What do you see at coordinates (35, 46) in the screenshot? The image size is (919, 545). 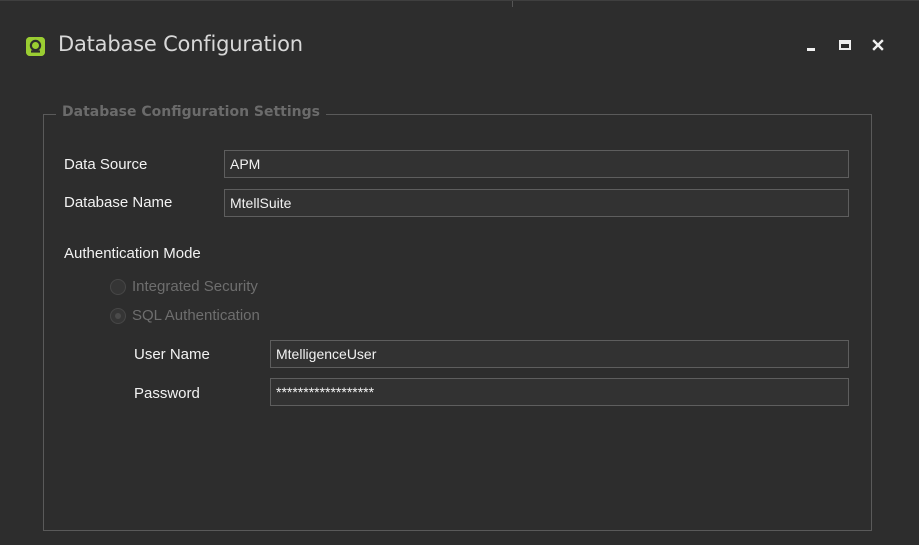 I see `app-logo-icon` at bounding box center [35, 46].